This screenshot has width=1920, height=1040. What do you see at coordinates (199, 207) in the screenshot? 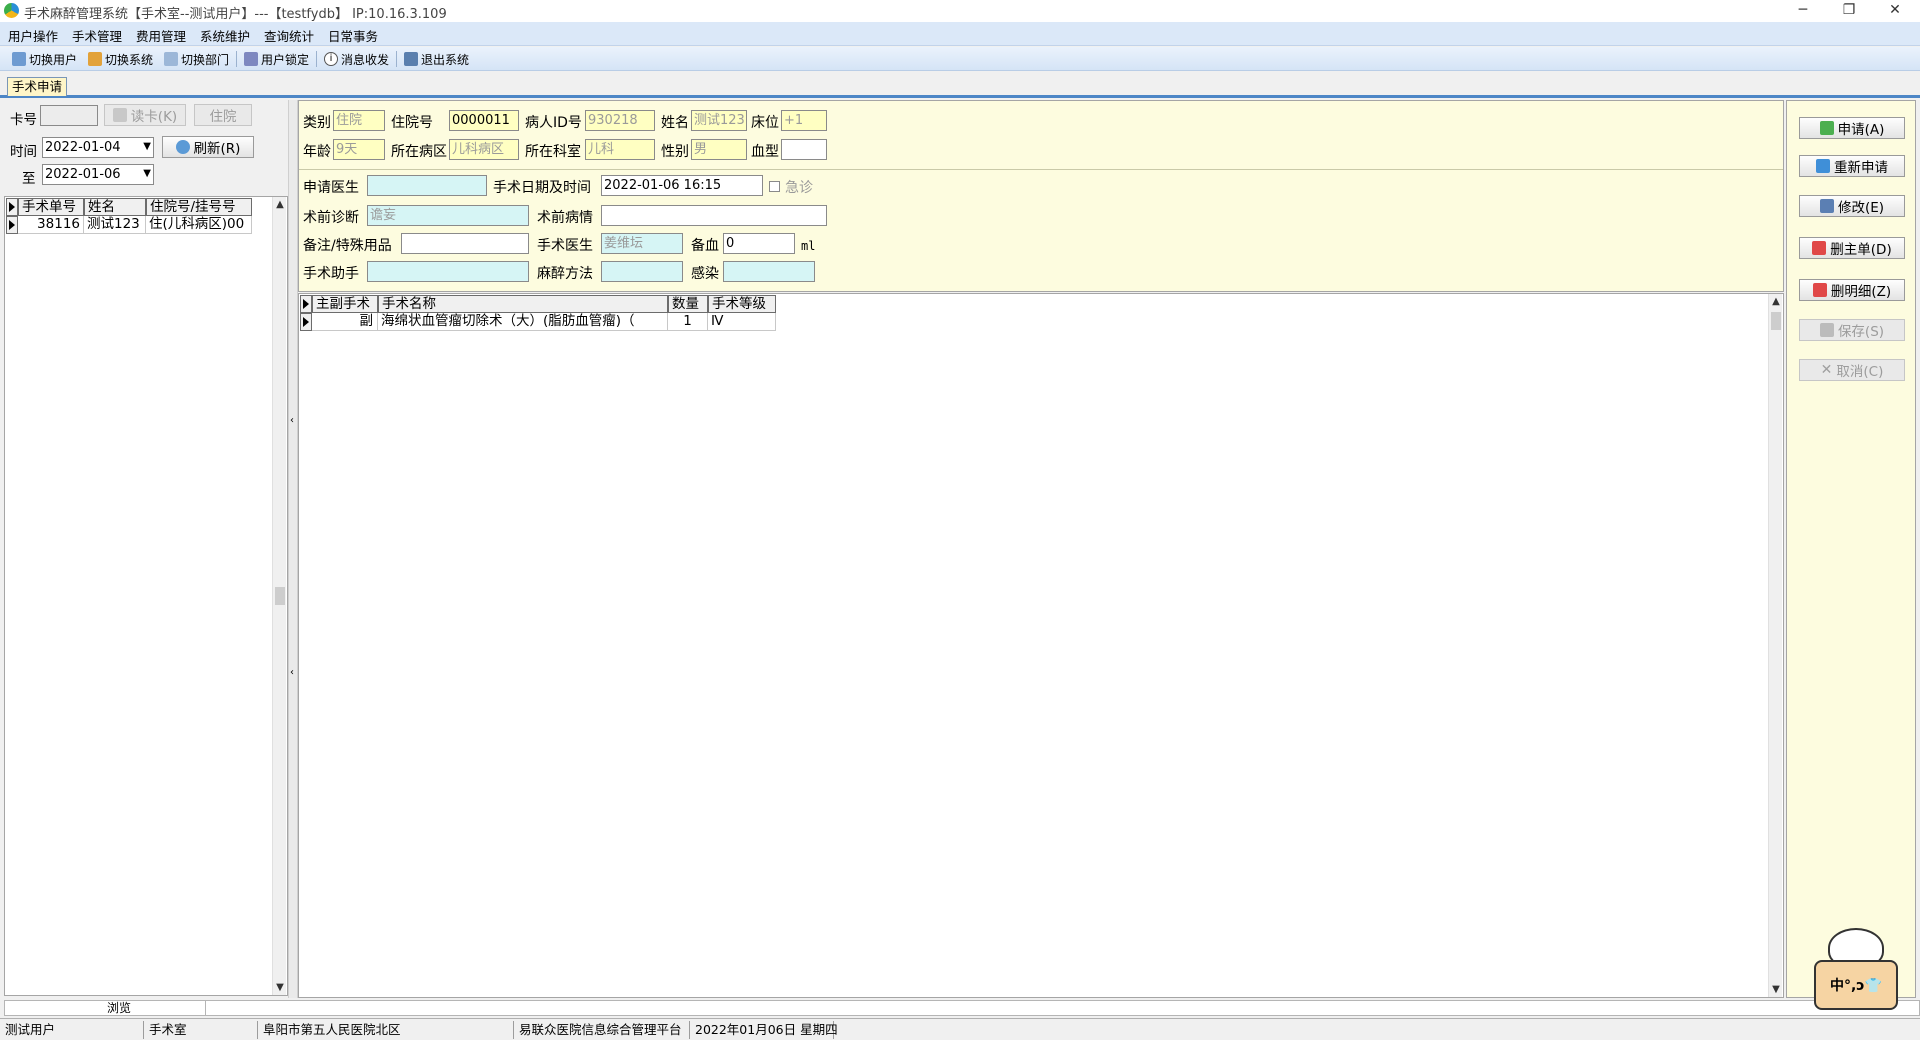
I see `col-header-reg-no: 住院号/挂号号` at bounding box center [199, 207].